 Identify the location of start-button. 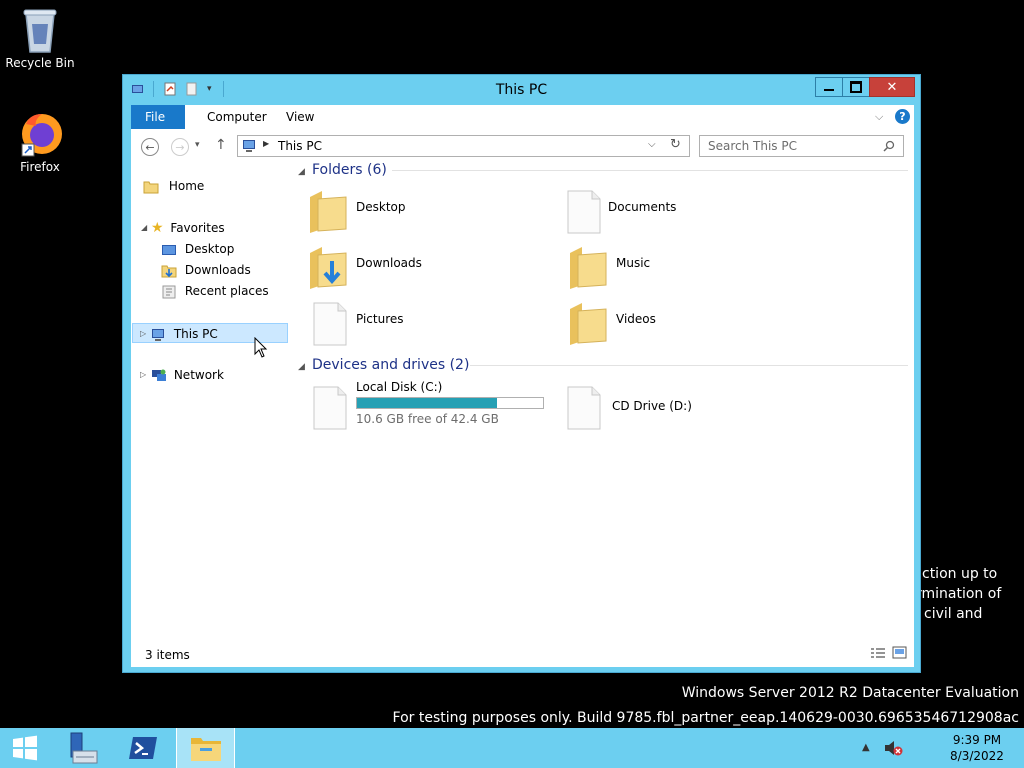
(25, 748).